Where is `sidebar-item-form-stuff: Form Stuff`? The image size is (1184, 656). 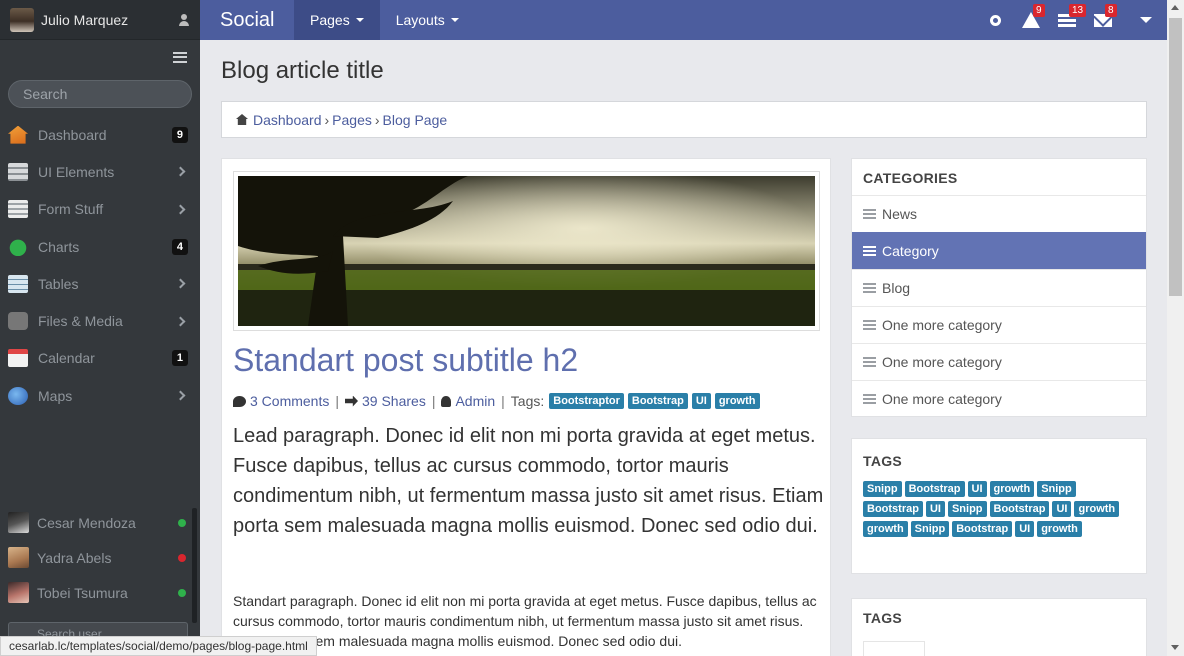
sidebar-item-form-stuff: Form Stuff is located at coordinates (100, 209).